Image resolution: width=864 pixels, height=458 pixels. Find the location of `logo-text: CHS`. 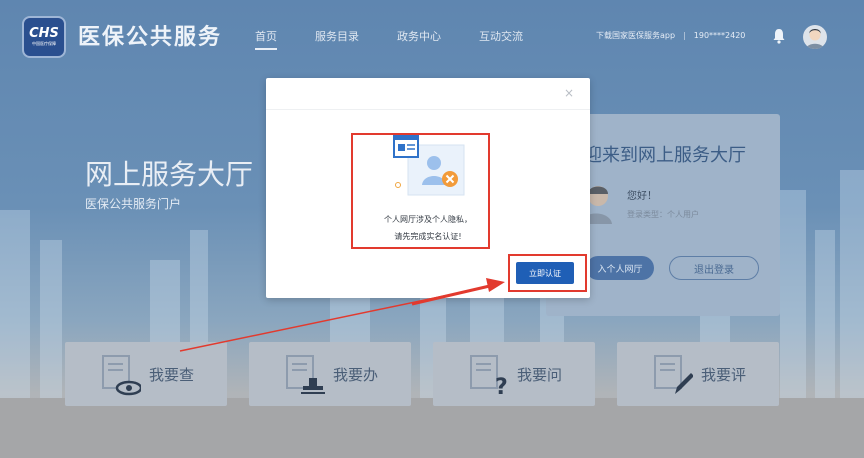

logo-text: CHS is located at coordinates (44, 33).